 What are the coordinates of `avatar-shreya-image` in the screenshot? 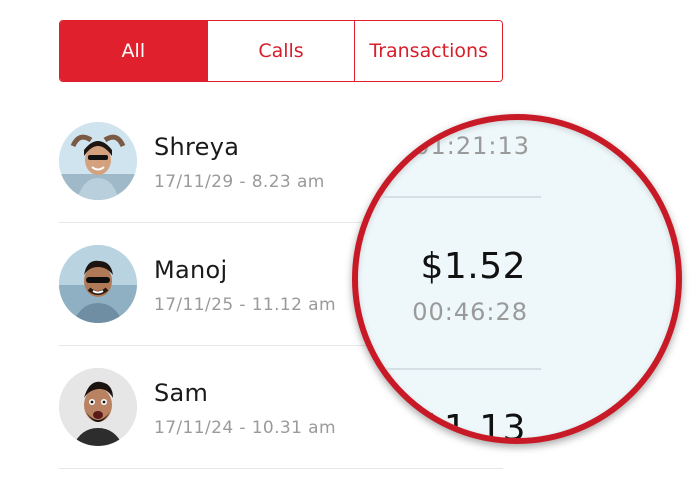 It's located at (98, 161).